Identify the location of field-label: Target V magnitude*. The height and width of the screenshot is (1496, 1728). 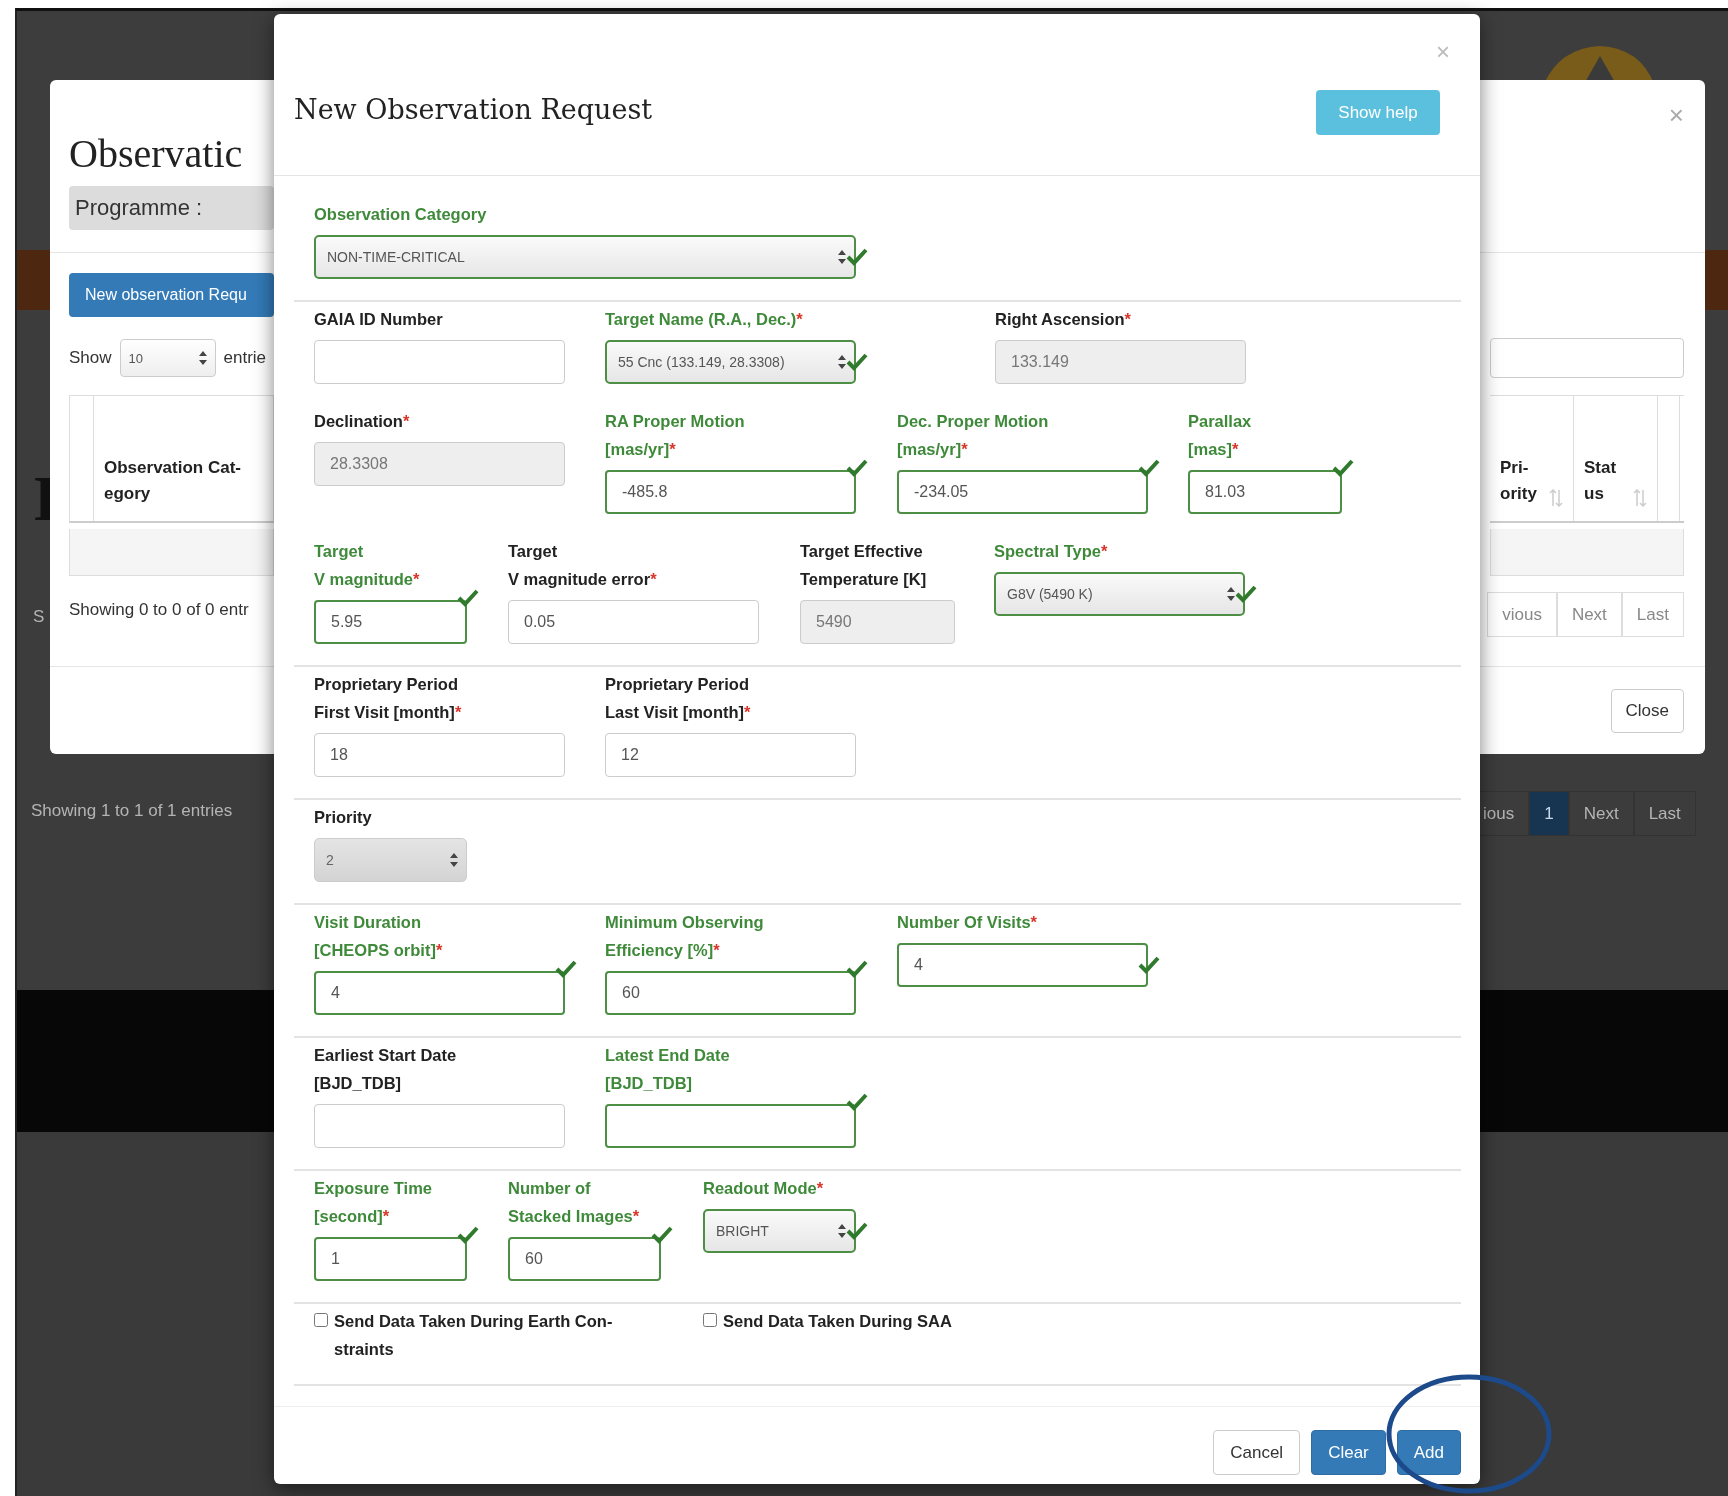
(367, 565).